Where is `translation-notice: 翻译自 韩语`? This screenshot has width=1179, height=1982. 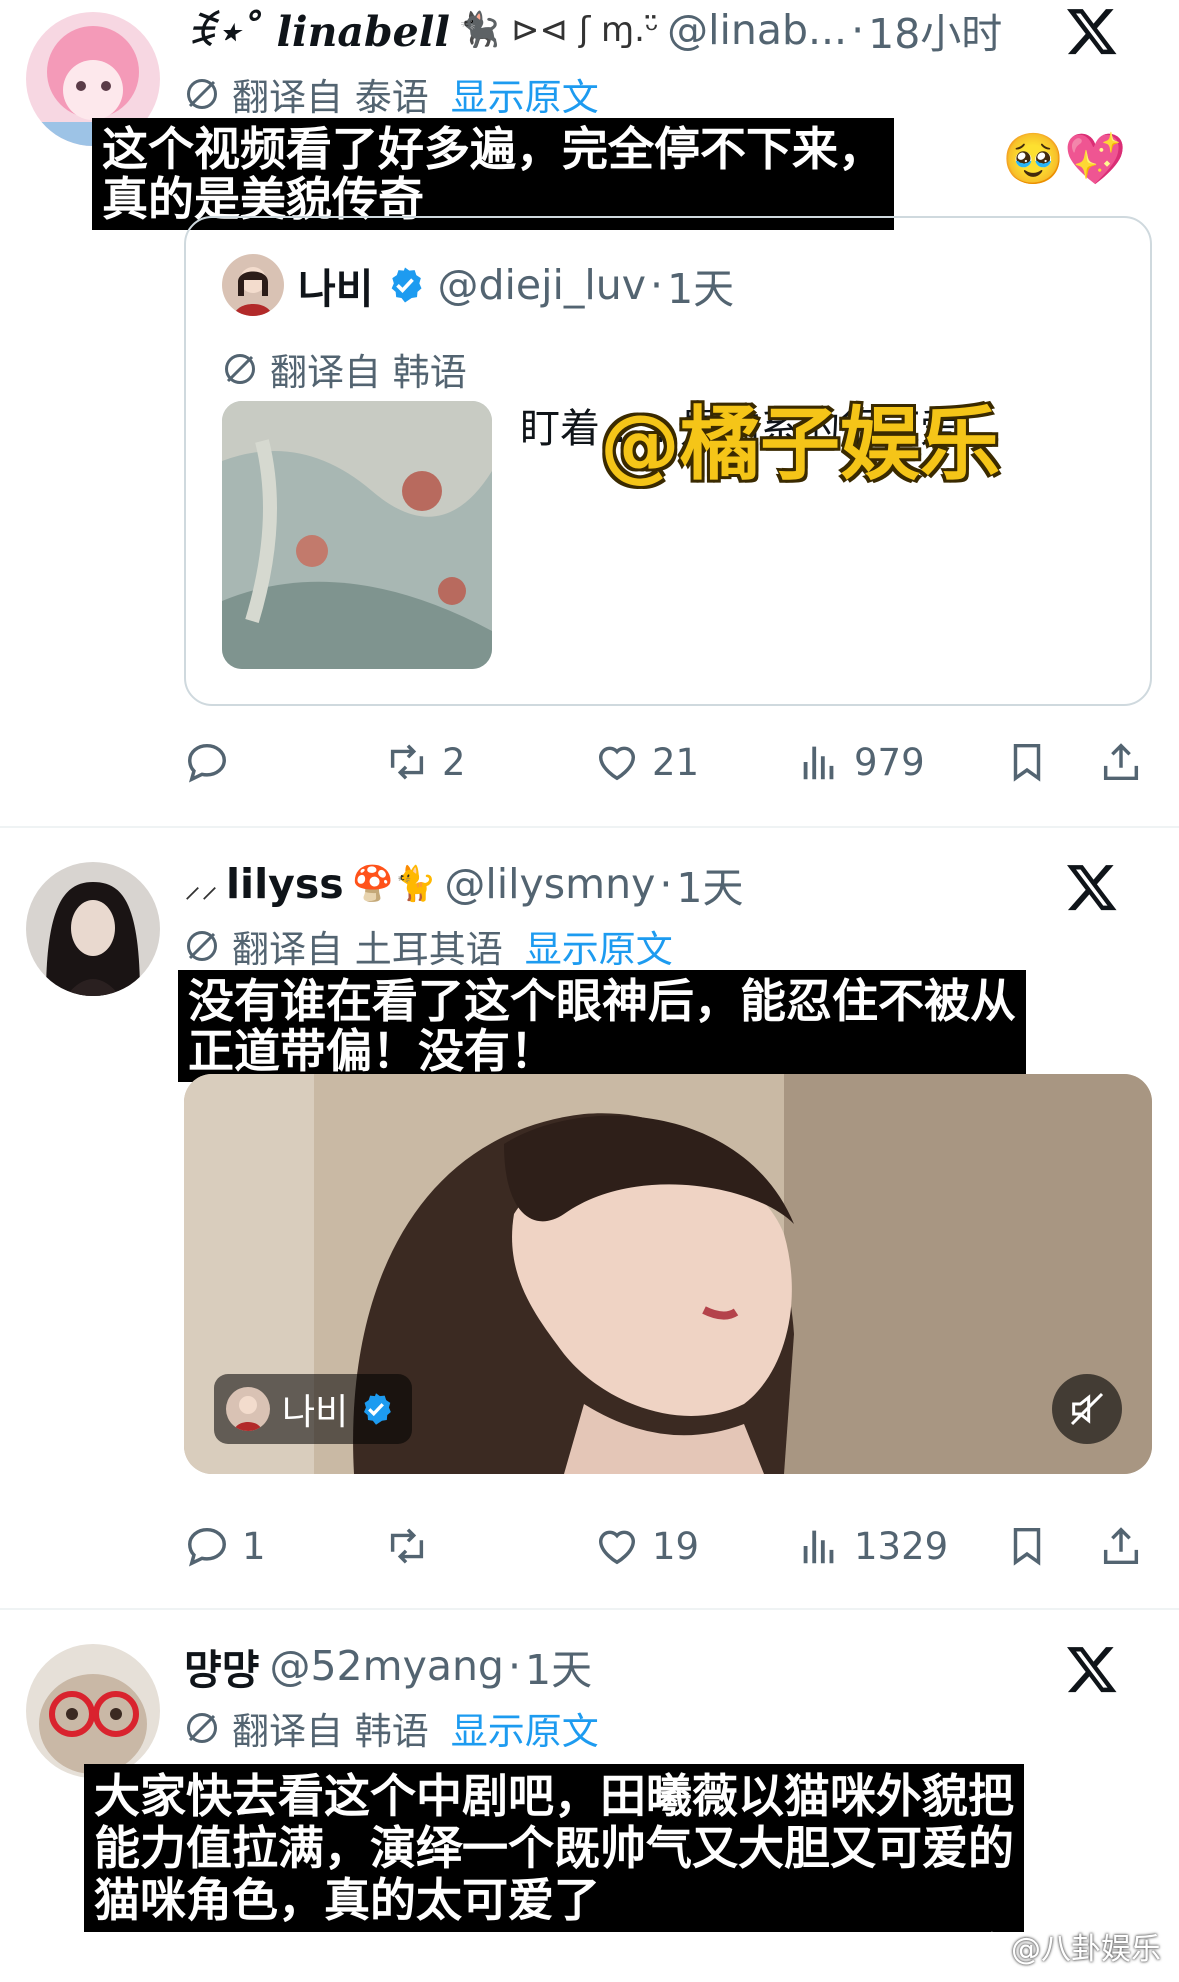 translation-notice: 翻译自 韩语 is located at coordinates (344, 369).